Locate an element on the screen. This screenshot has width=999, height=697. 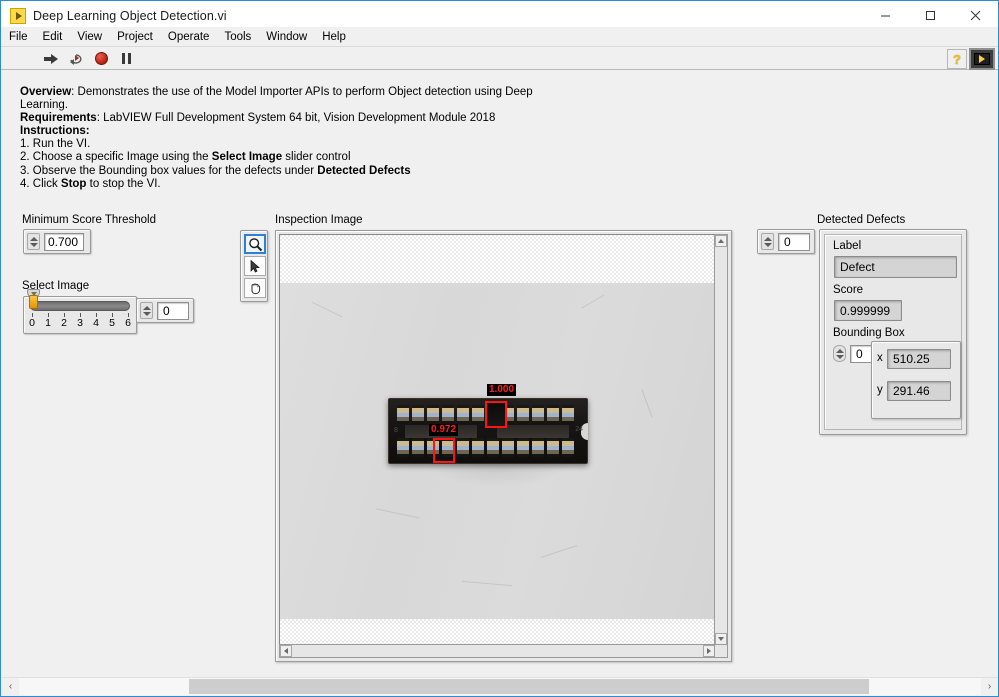
slider-tick-5: 5 is located at coordinates (112, 323).